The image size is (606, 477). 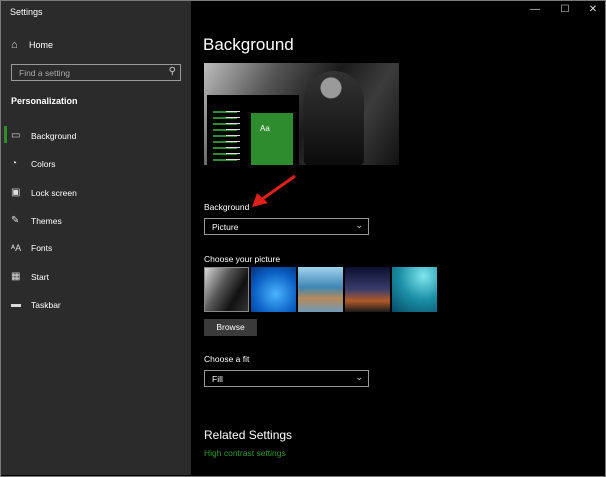 What do you see at coordinates (593, 9) in the screenshot?
I see `close-button: ✕` at bounding box center [593, 9].